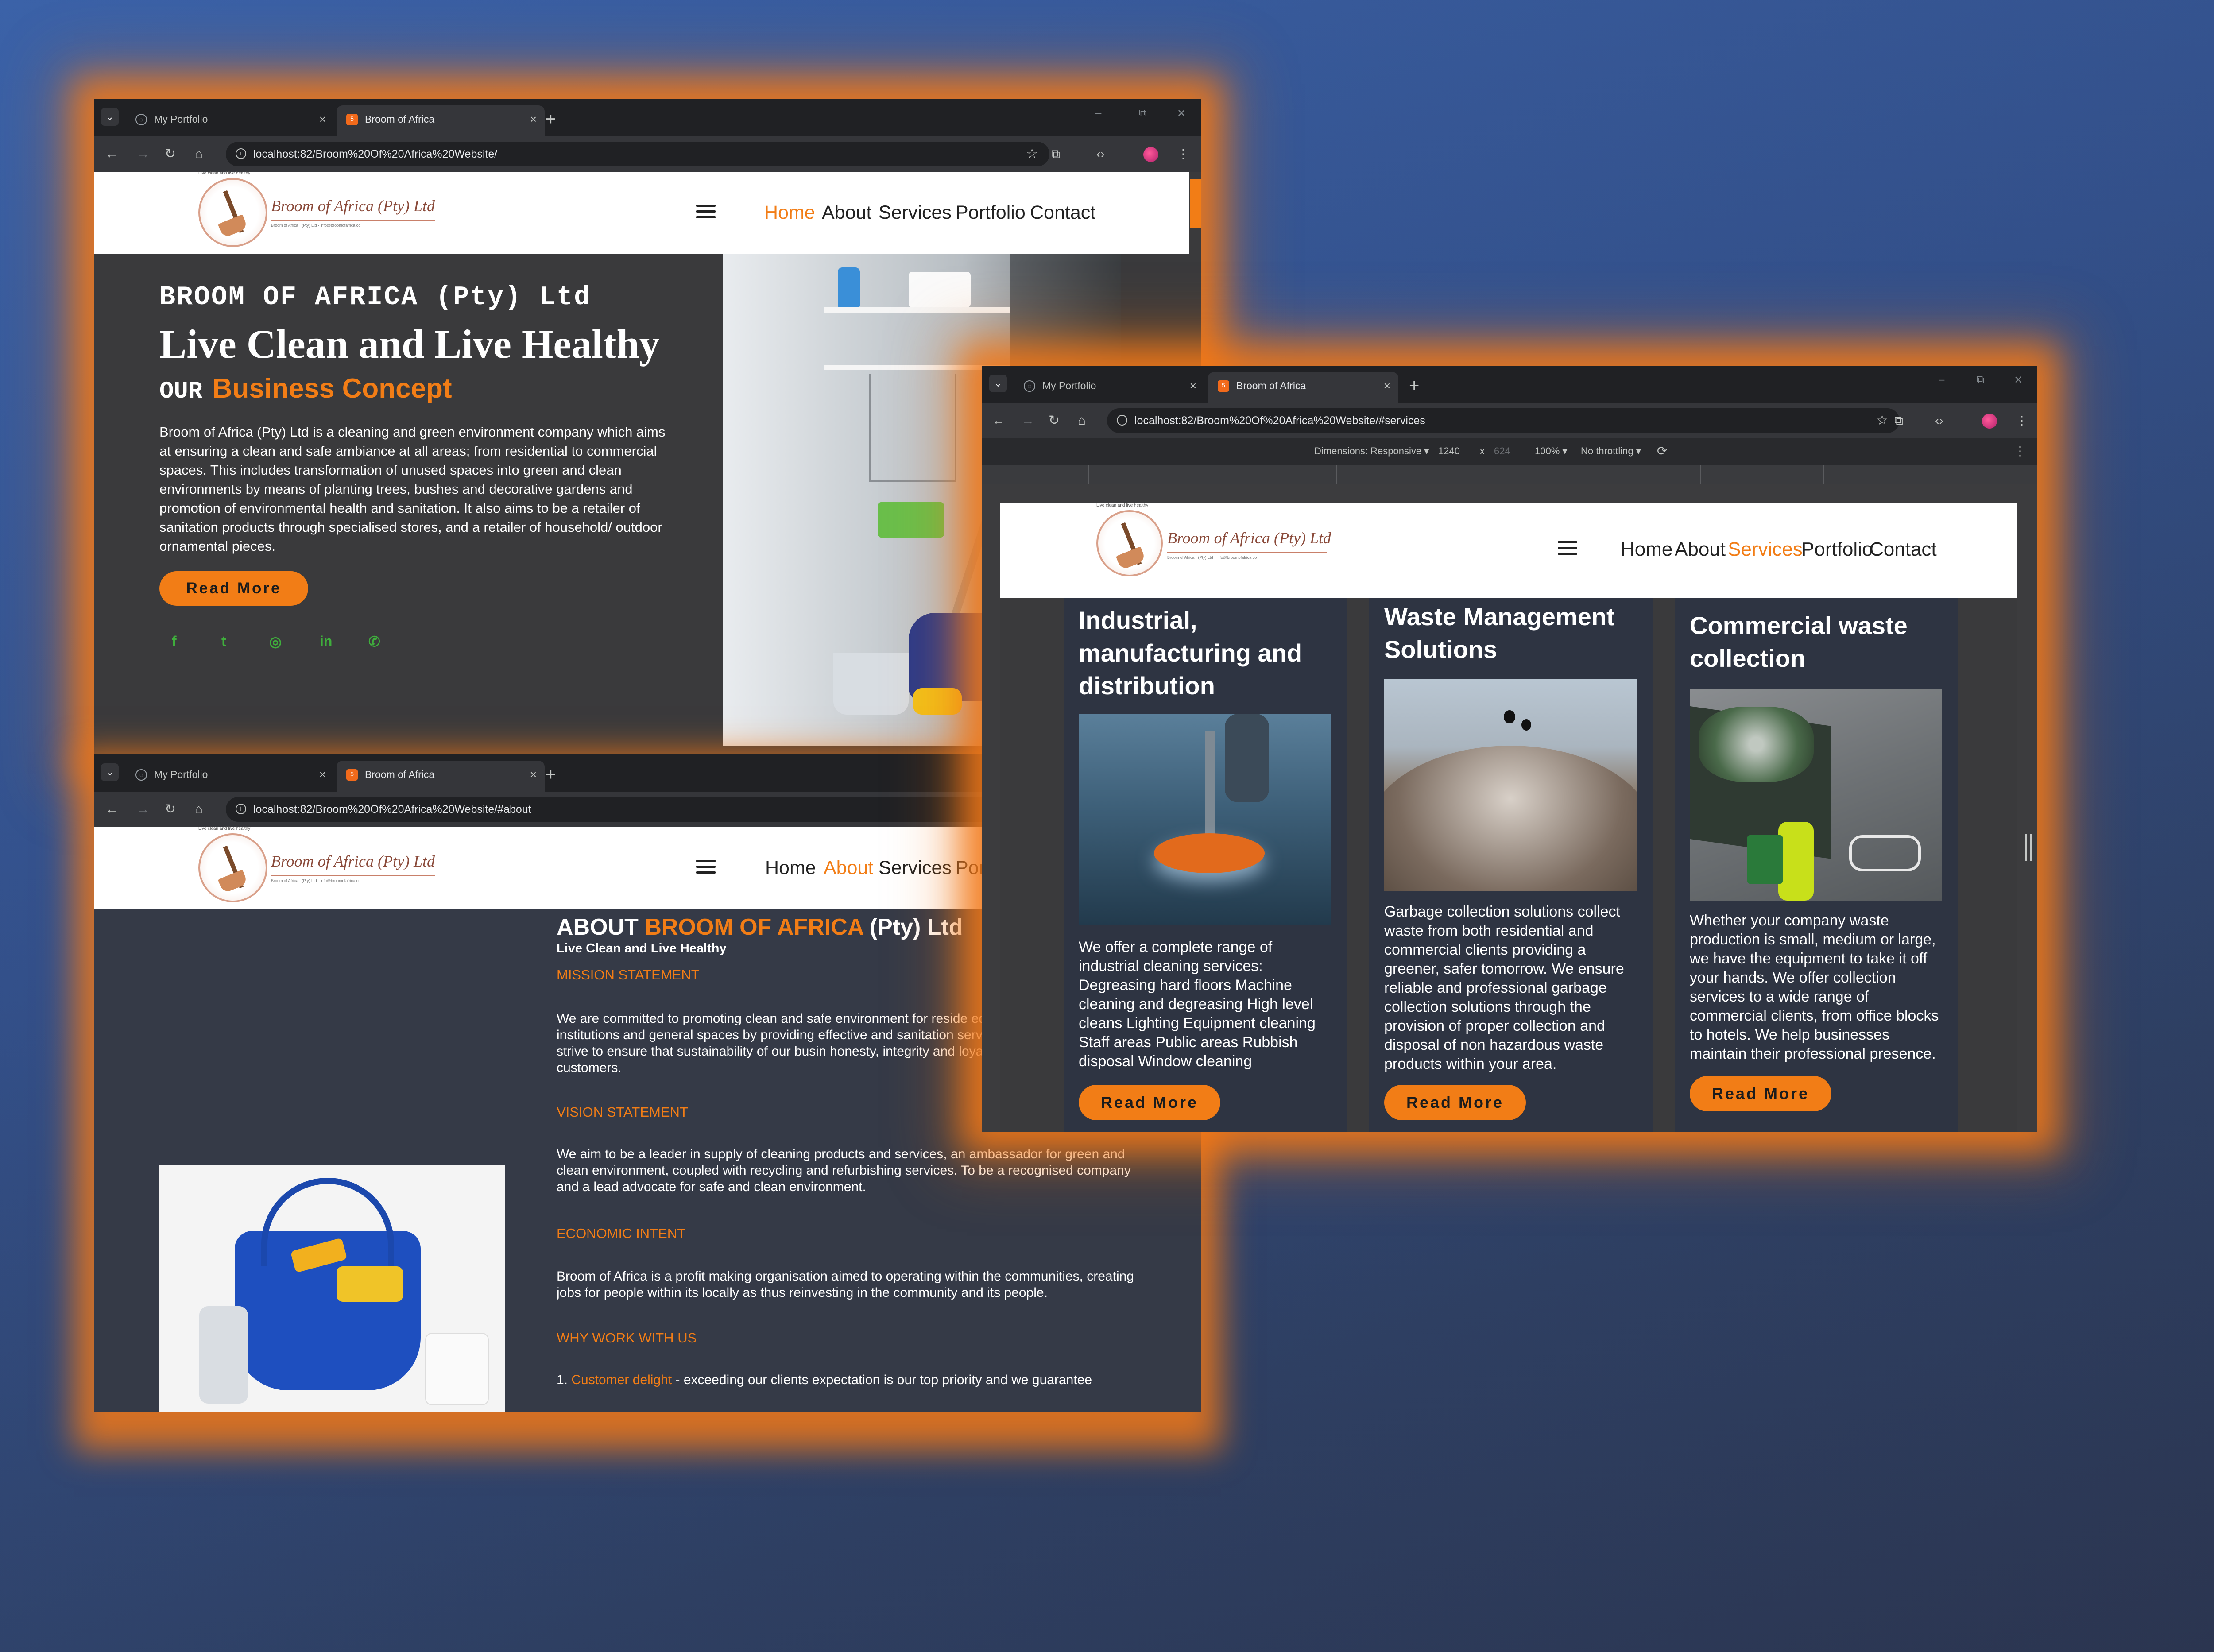 The width and height of the screenshot is (2214, 1652). I want to click on green-caddy, so click(911, 520).